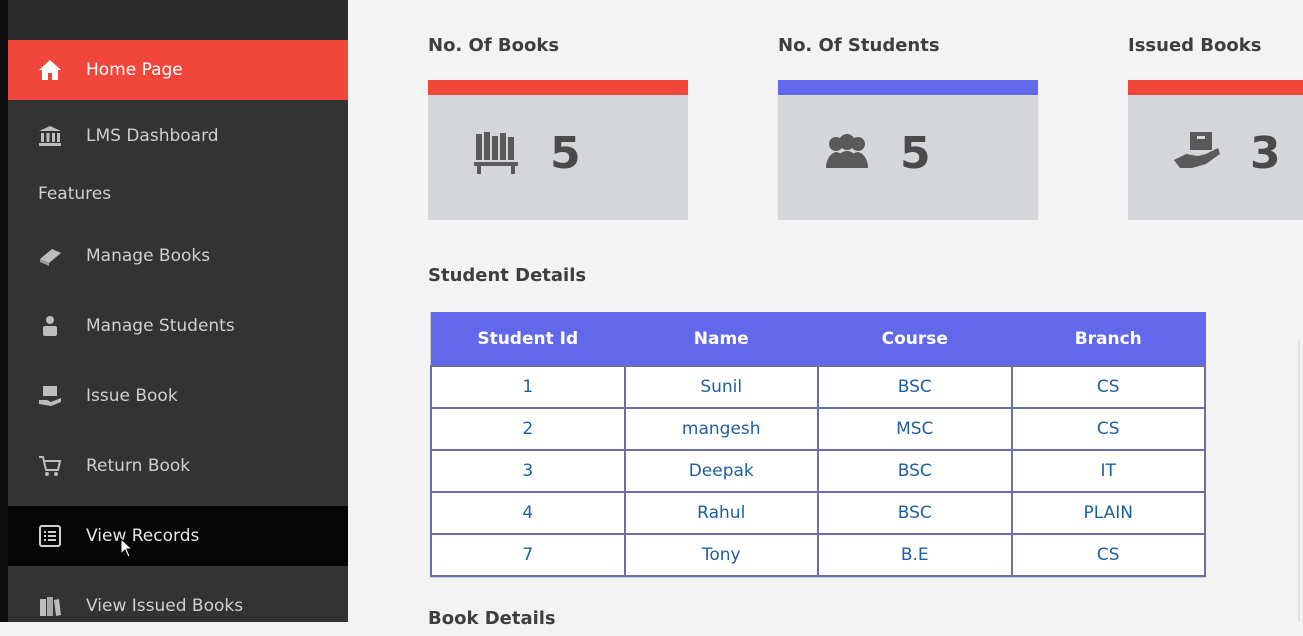 The width and height of the screenshot is (1303, 636). What do you see at coordinates (528, 513) in the screenshot?
I see `cell-student-id: 4` at bounding box center [528, 513].